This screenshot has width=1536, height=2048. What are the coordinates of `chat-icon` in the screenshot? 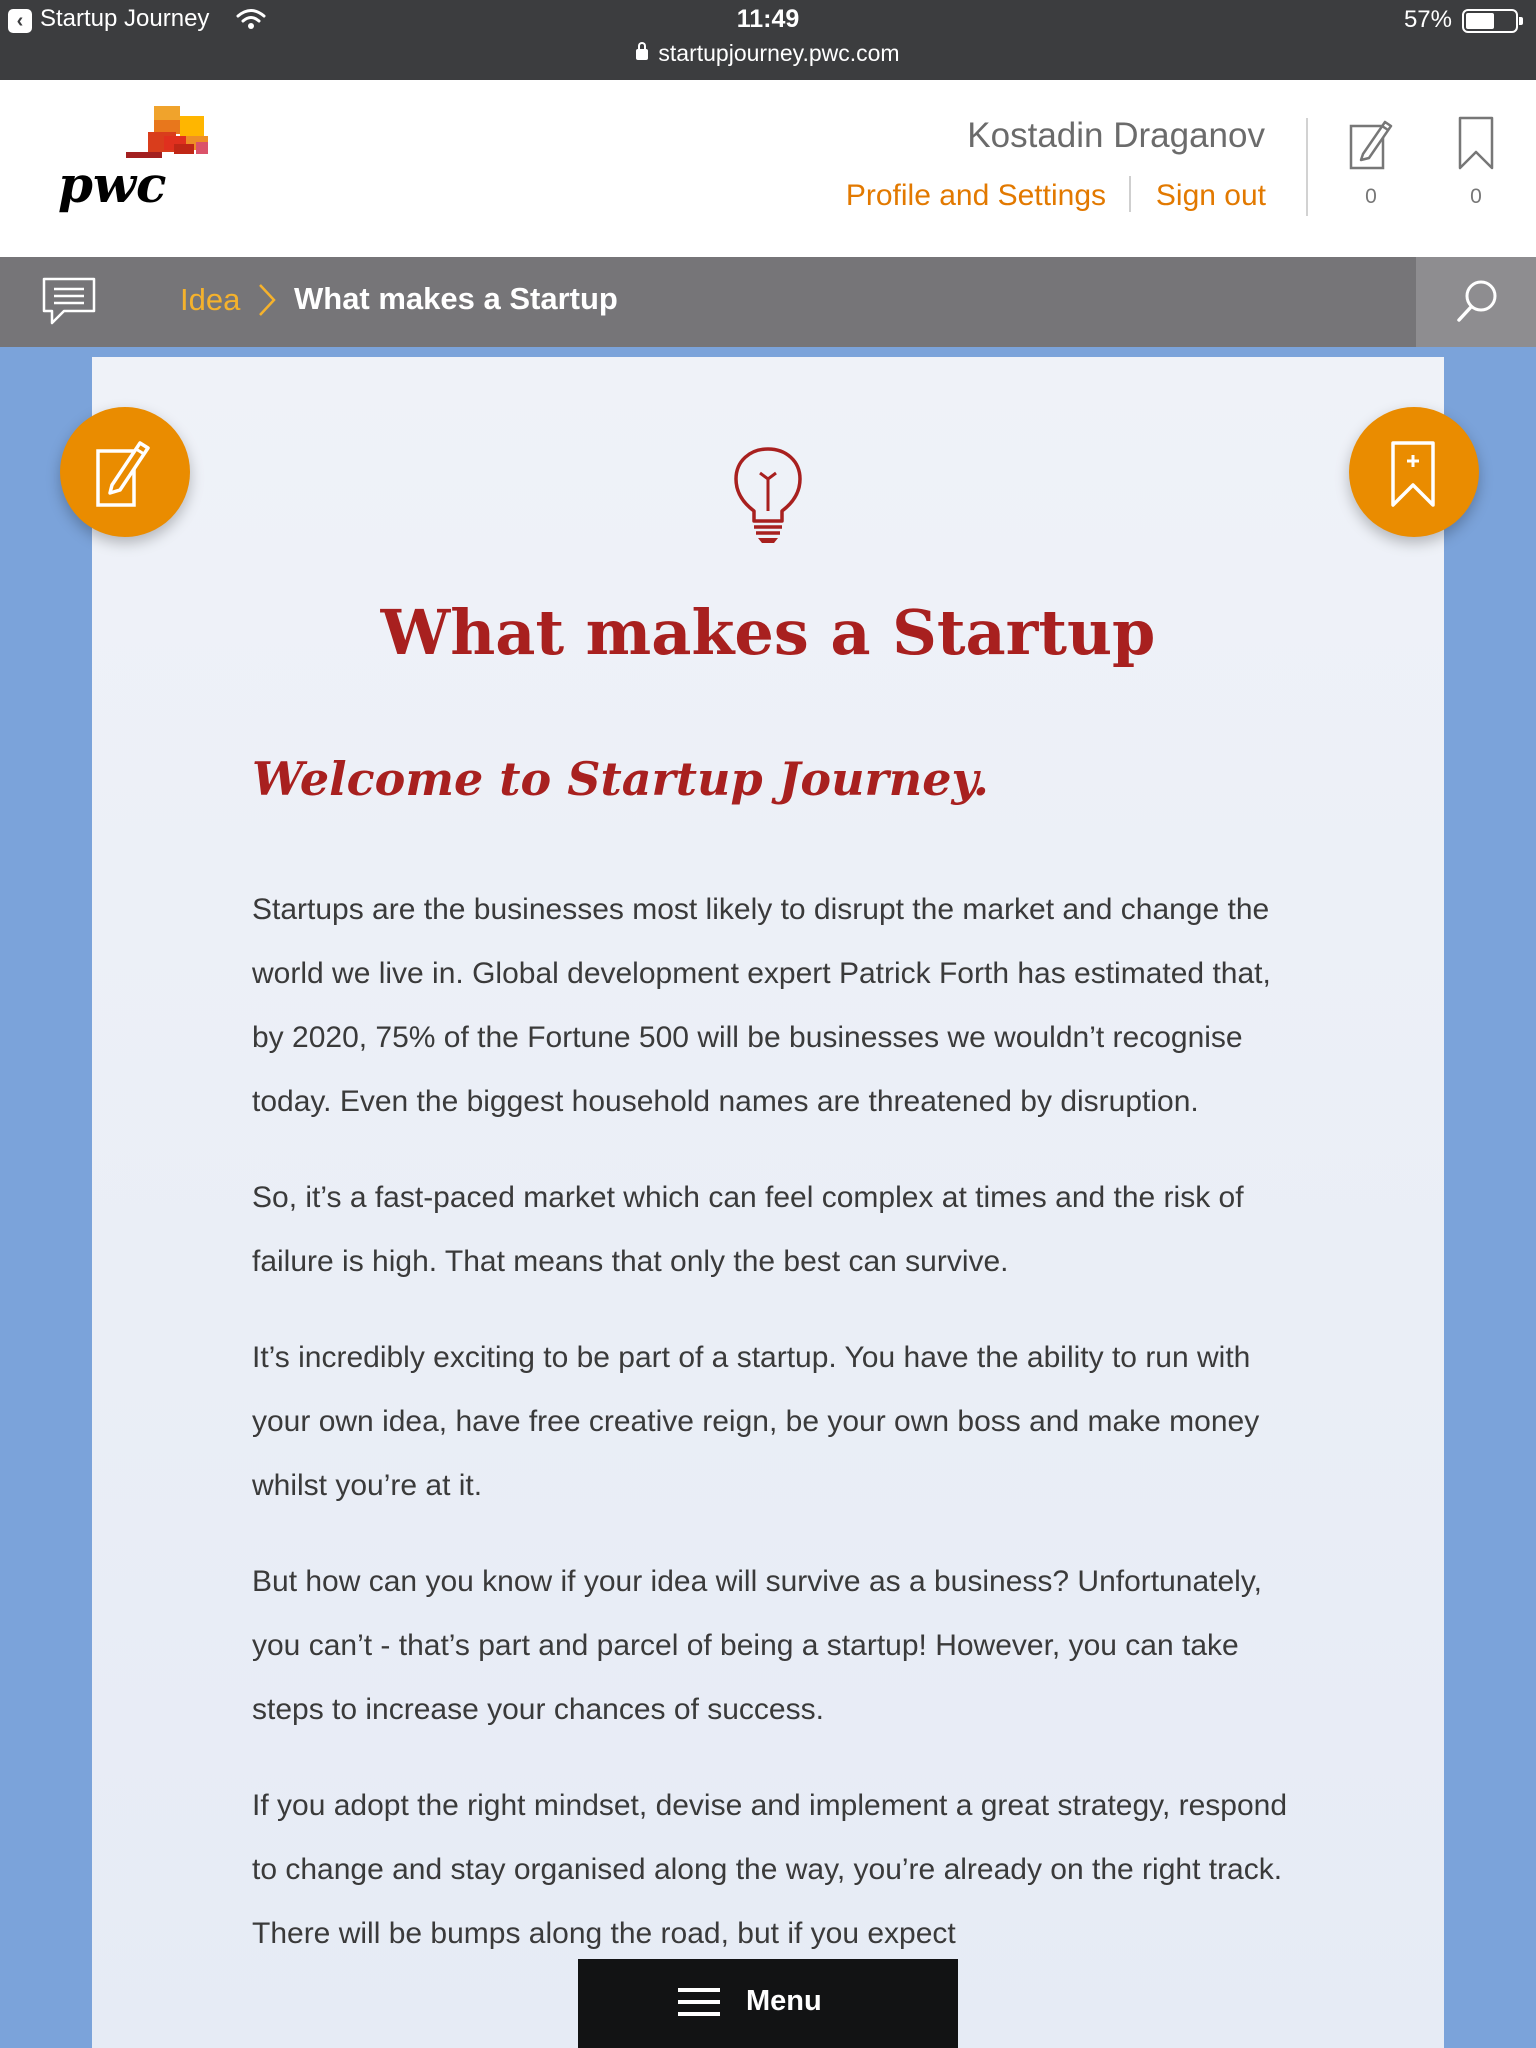 It's located at (69, 302).